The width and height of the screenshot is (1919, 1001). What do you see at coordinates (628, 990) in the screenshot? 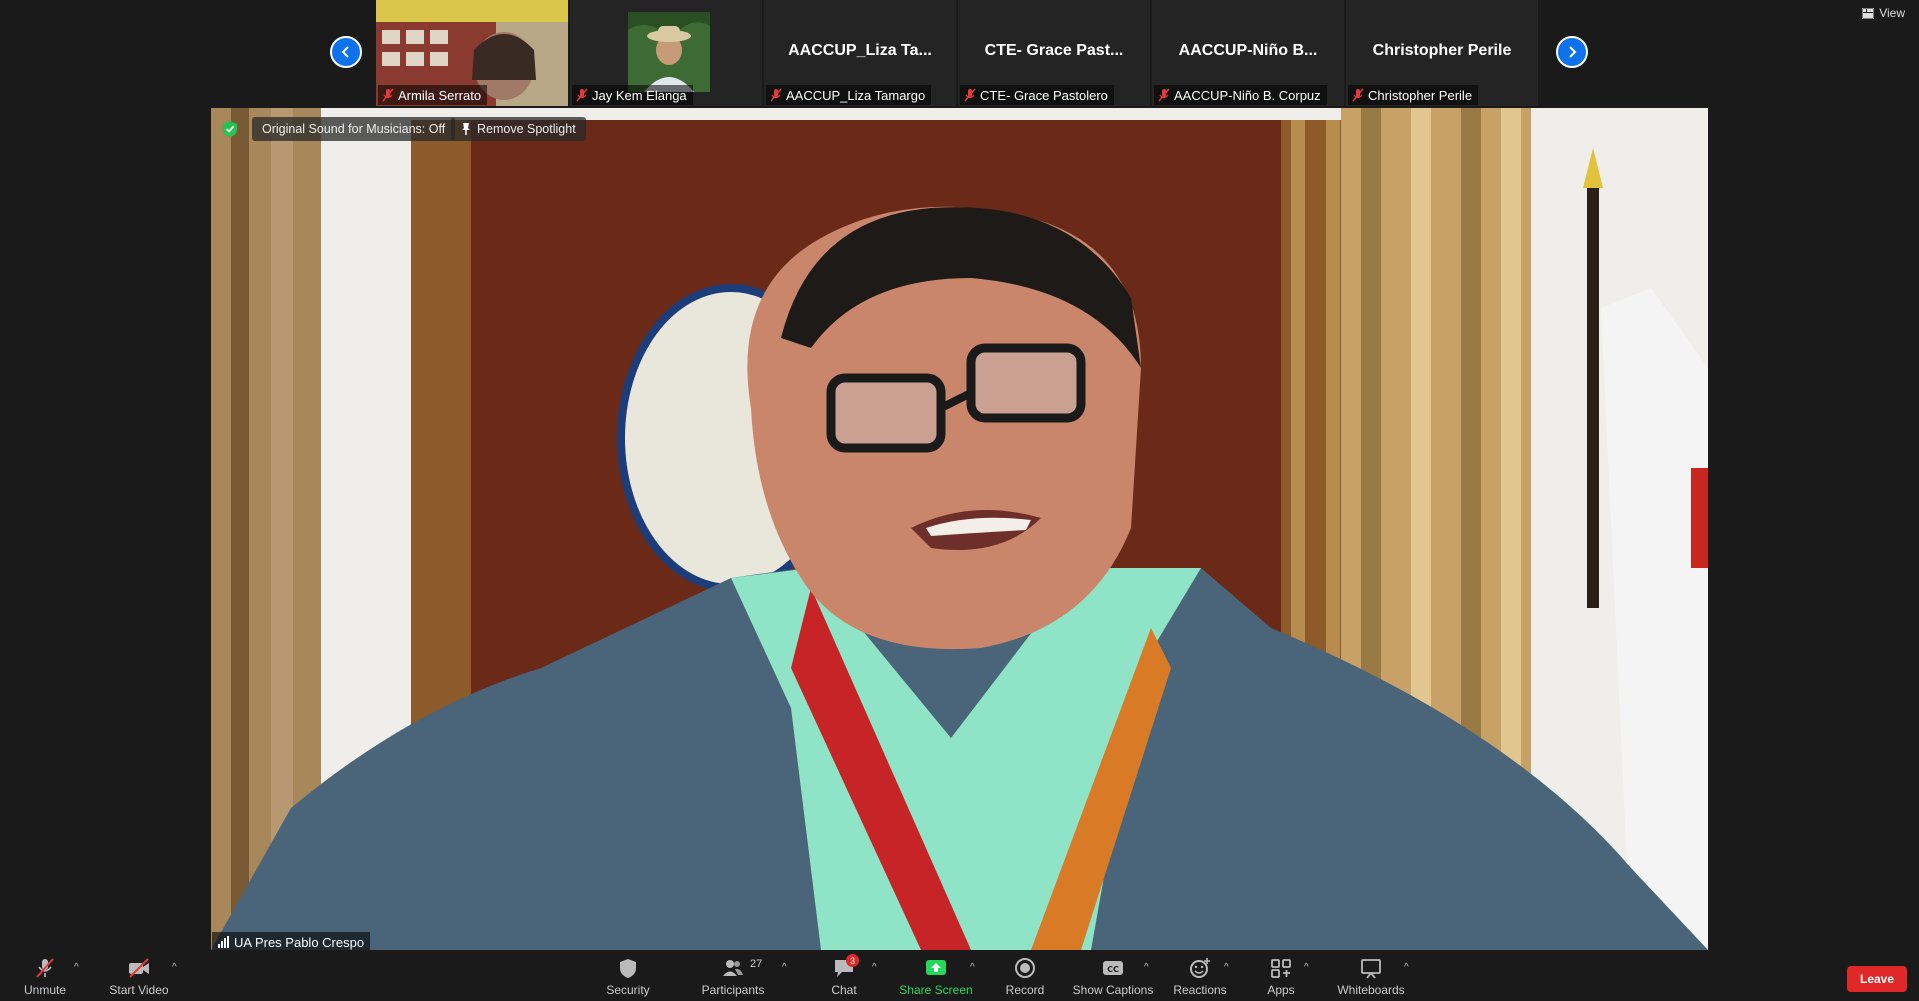
I see `security-label: Security` at bounding box center [628, 990].